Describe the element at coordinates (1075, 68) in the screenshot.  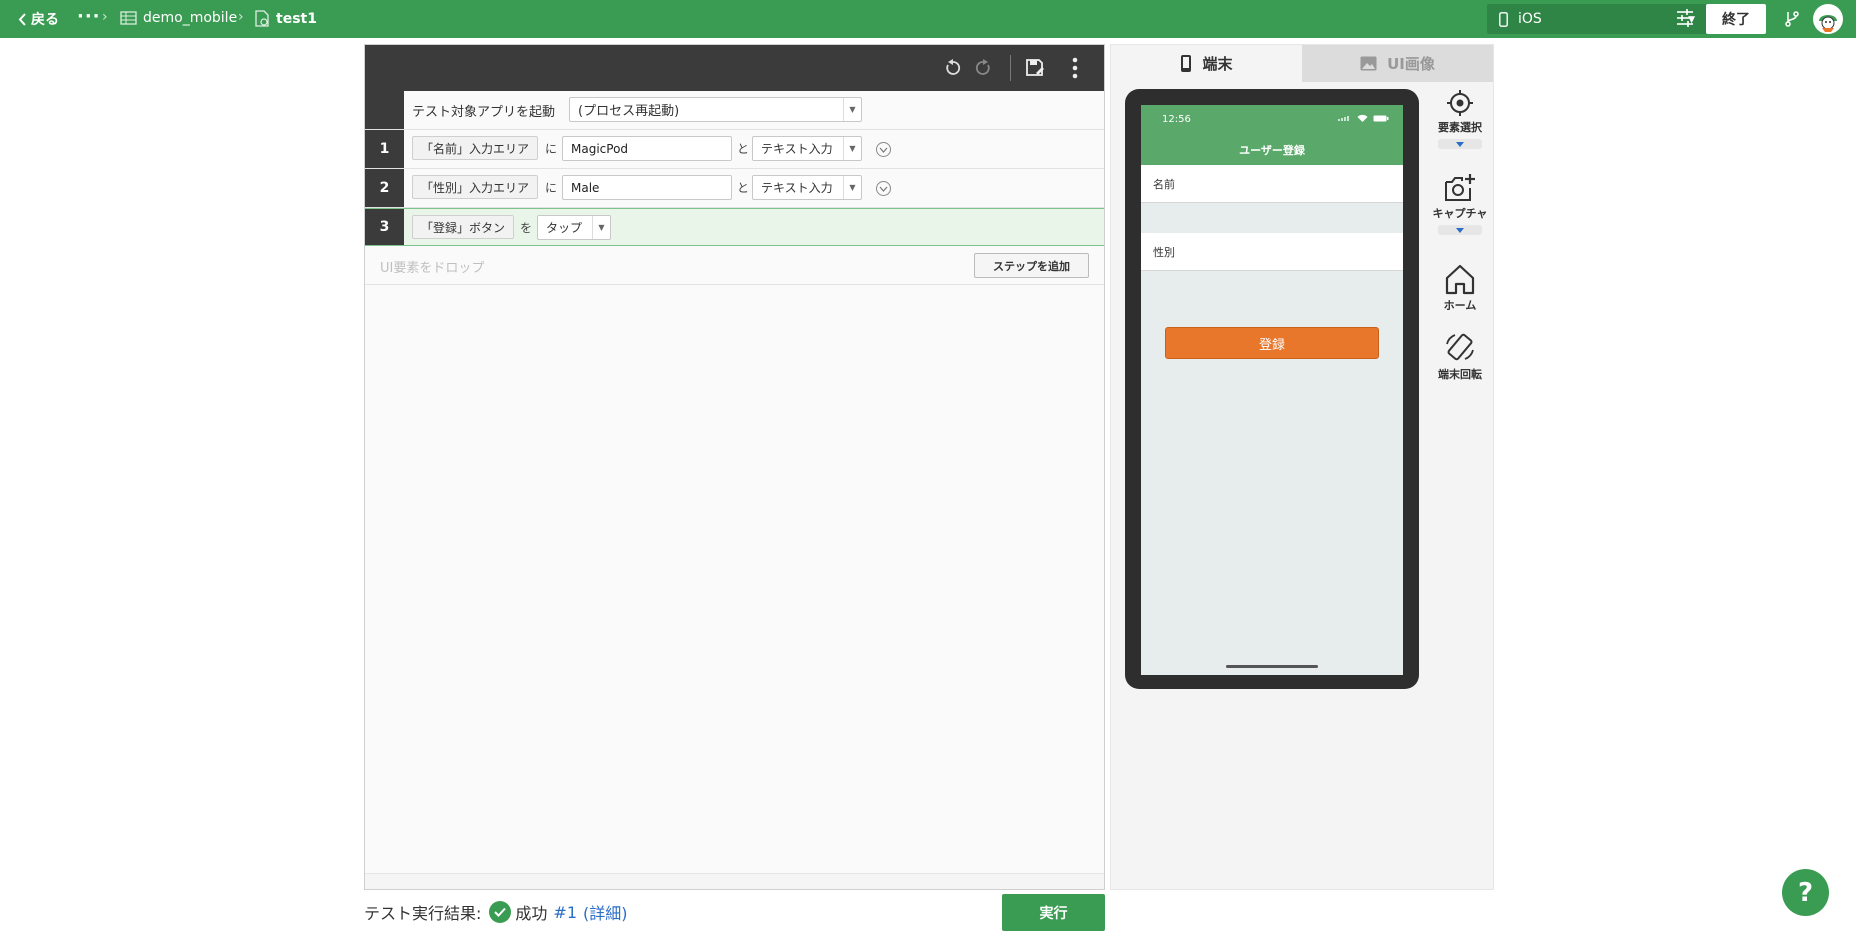
I see `more-vertical-icon` at that location.